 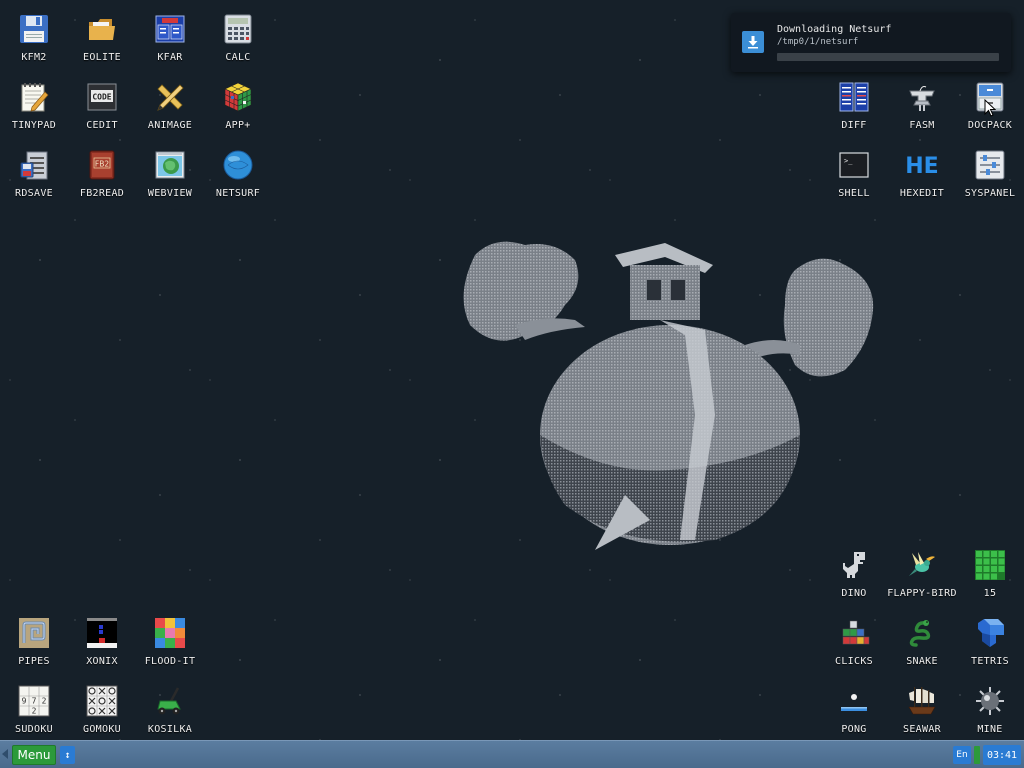 I want to click on colored-blocks-icon, so click(x=854, y=633).